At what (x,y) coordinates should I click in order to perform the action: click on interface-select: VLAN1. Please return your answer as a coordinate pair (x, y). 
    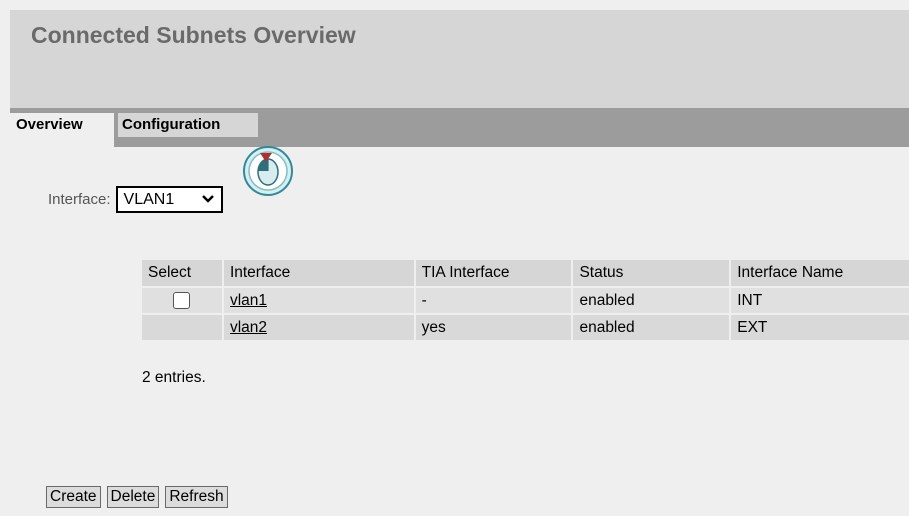
    Looking at the image, I should click on (169, 199).